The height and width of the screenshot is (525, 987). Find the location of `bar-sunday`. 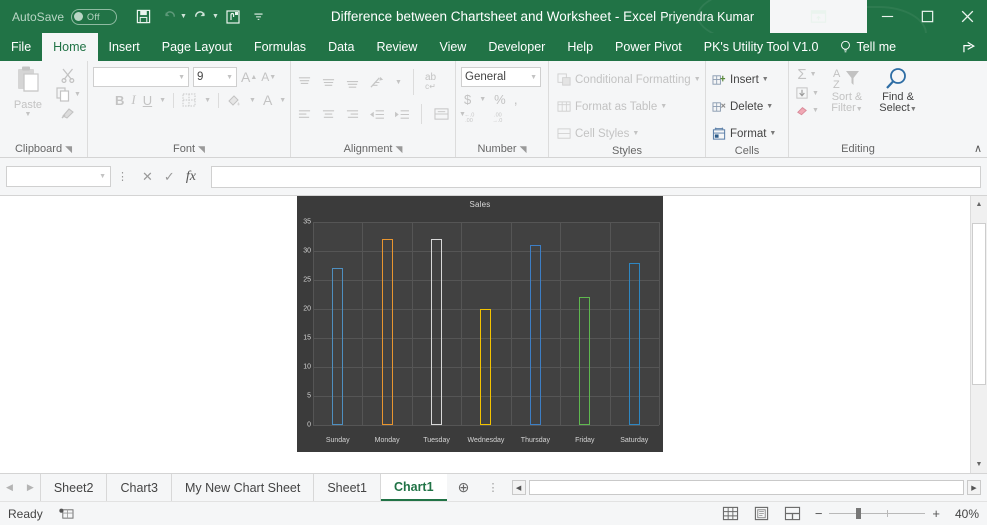

bar-sunday is located at coordinates (338, 346).